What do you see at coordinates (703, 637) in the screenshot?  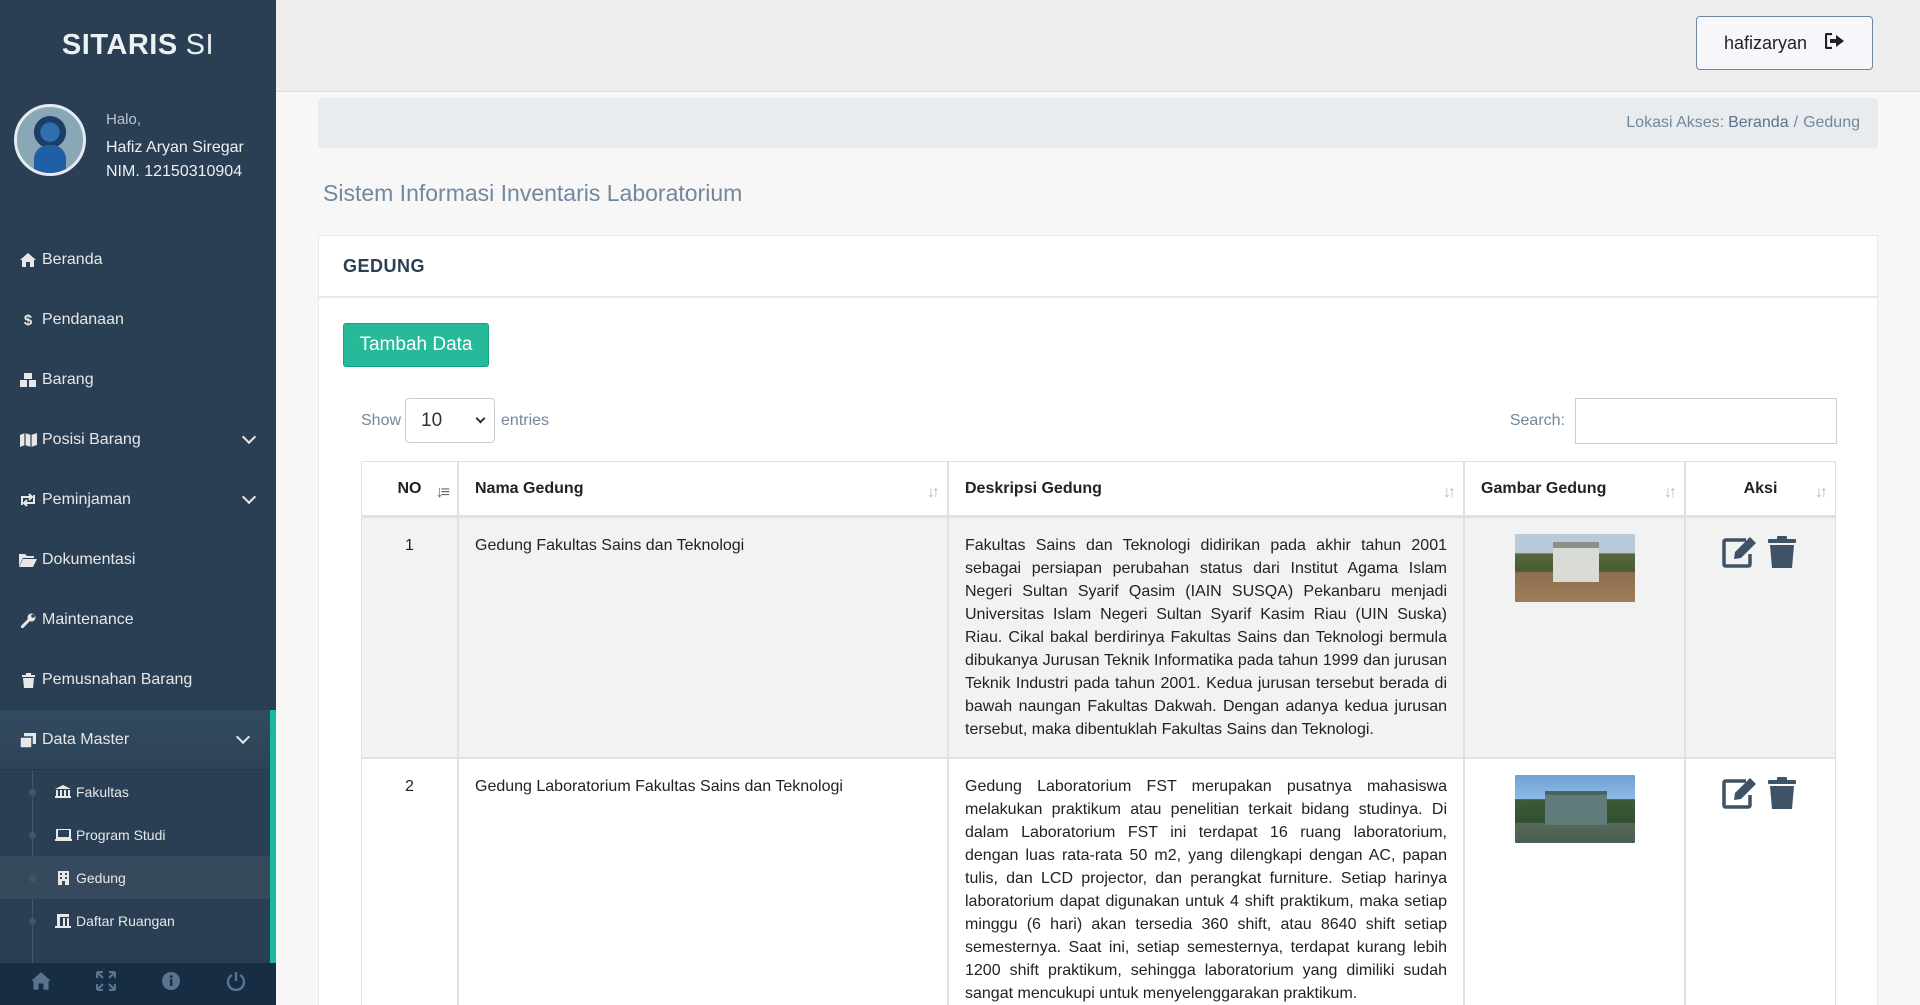 I see `cell-nama-gedung: Gedung Fakultas Sains dan Teknologi` at bounding box center [703, 637].